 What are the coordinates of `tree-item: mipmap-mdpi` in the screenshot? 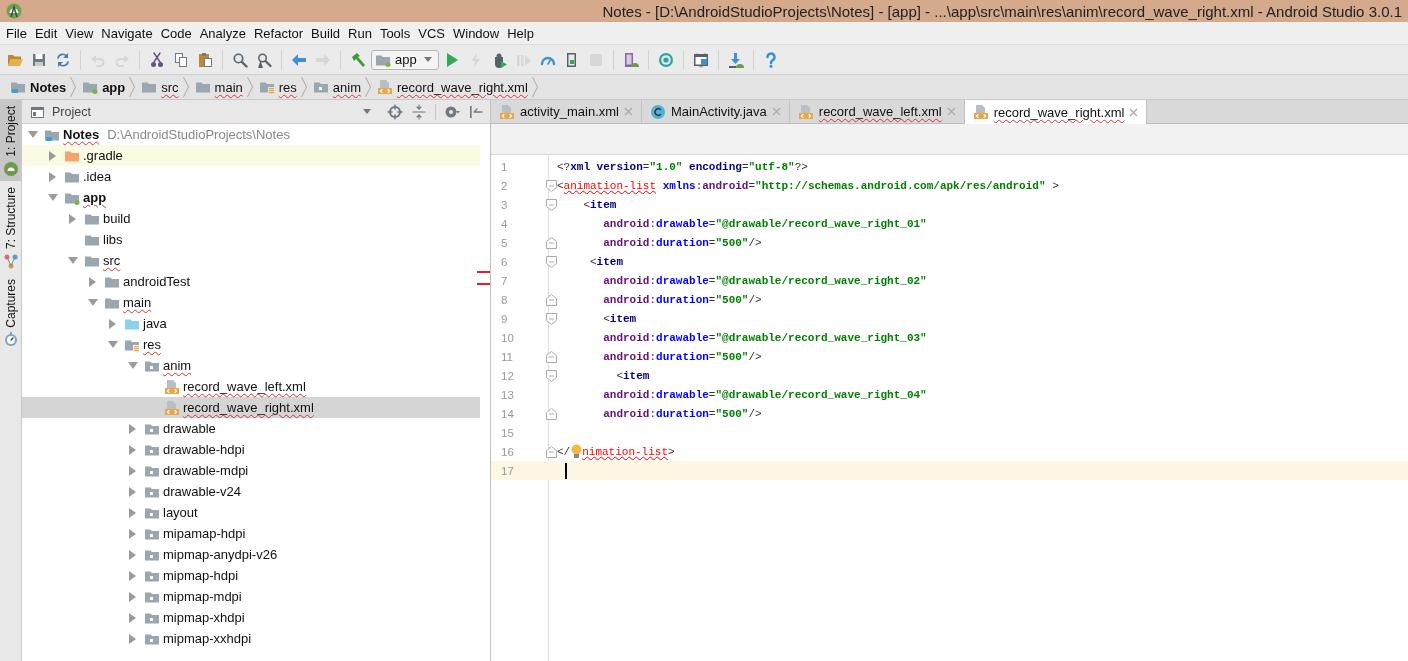 It's located at (251, 596).